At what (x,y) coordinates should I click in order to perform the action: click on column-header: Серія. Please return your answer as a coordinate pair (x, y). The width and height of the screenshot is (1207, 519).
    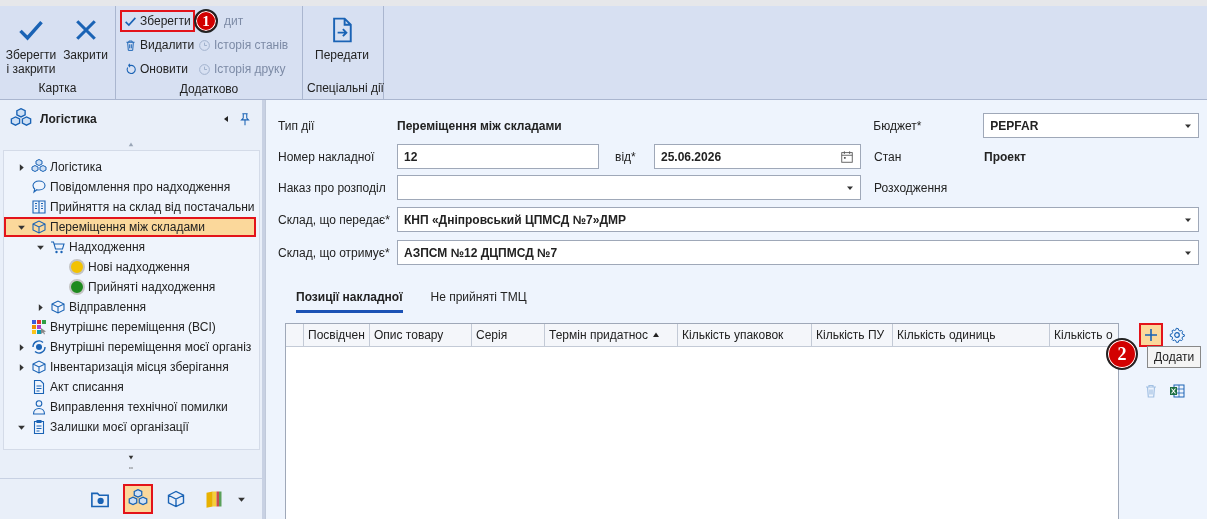
    Looking at the image, I should click on (508, 335).